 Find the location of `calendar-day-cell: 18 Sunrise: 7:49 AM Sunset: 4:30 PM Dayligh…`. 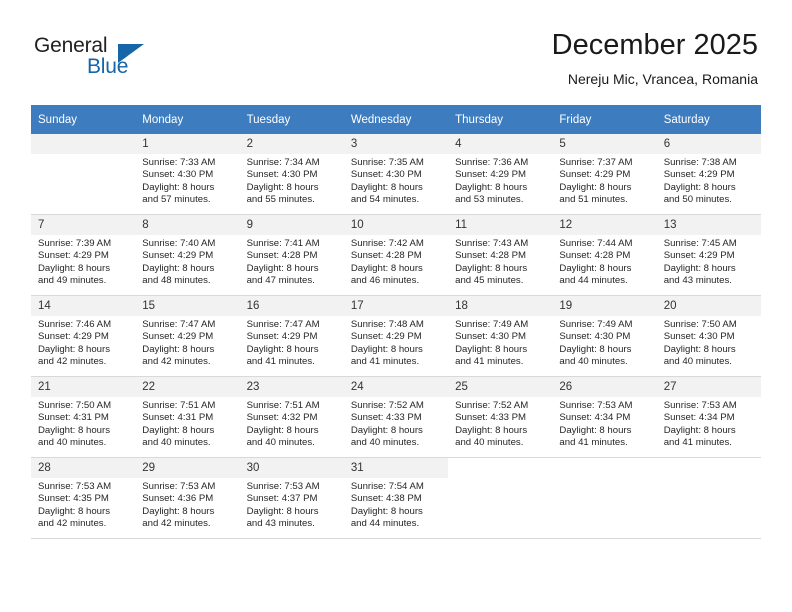

calendar-day-cell: 18 Sunrise: 7:49 AM Sunset: 4:30 PM Dayligh… is located at coordinates (500, 336).